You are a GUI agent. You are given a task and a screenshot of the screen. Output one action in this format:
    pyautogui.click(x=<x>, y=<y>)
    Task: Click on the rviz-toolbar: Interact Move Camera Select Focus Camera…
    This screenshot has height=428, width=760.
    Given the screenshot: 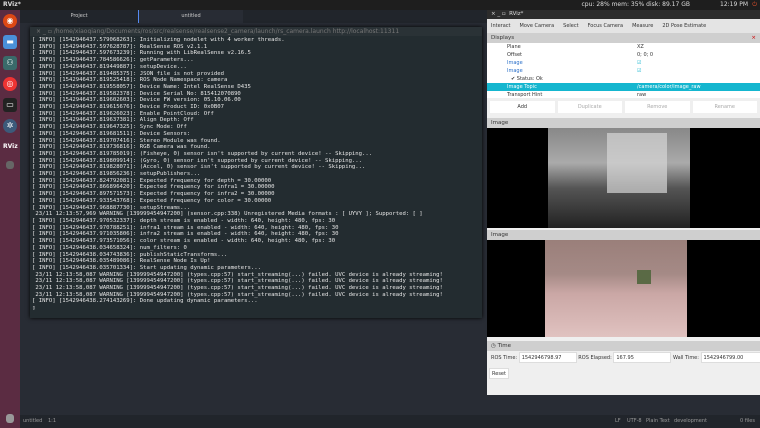 What is the action you would take?
    pyautogui.click(x=623, y=26)
    